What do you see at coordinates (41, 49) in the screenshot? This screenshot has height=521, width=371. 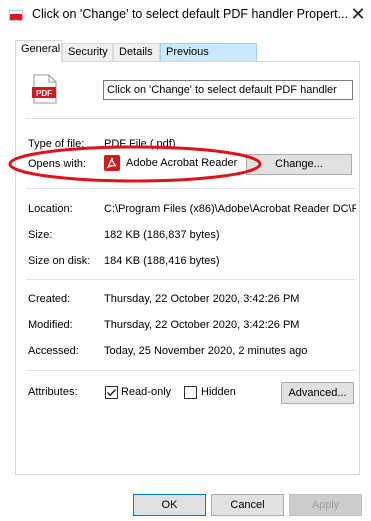 I see `tab-label: General` at bounding box center [41, 49].